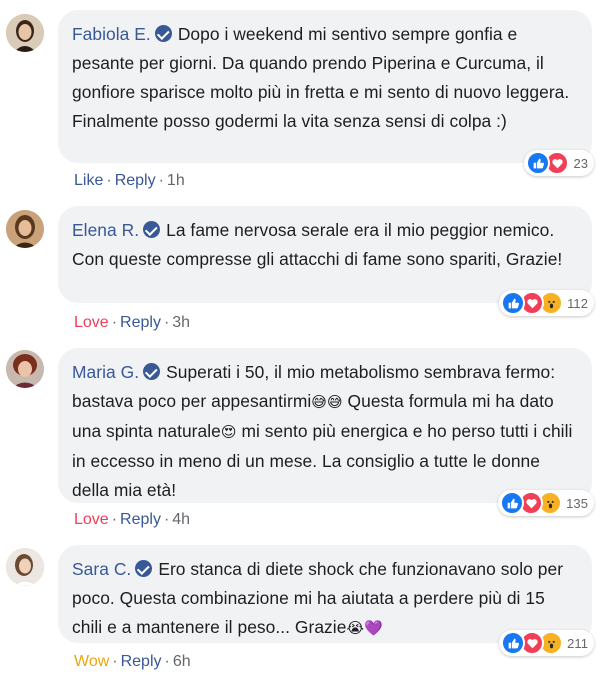 Image resolution: width=600 pixels, height=676 pixels. I want to click on wow-link: Wow, so click(91, 661).